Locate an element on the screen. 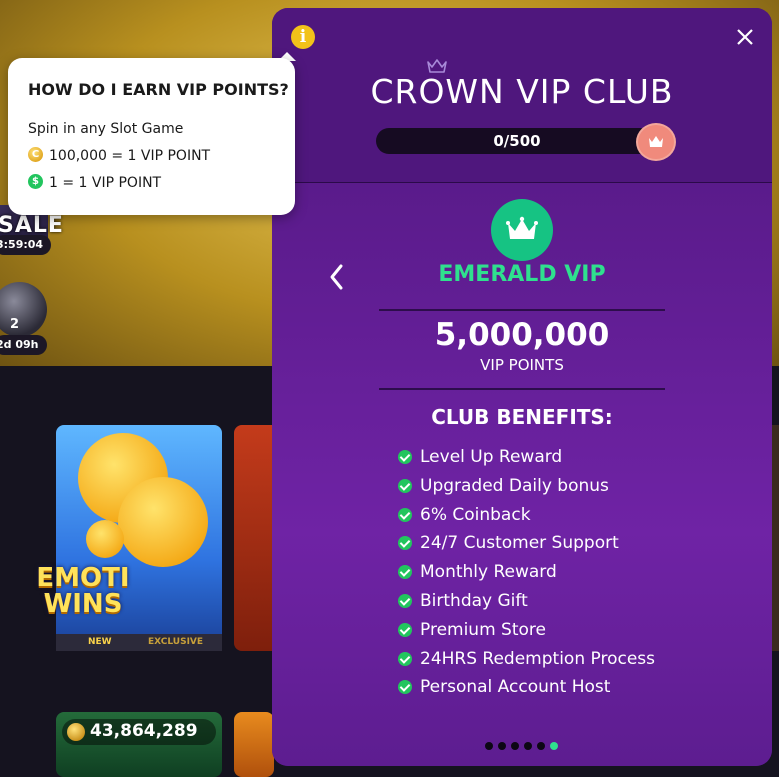  tag-new: NEW is located at coordinates (100, 642).